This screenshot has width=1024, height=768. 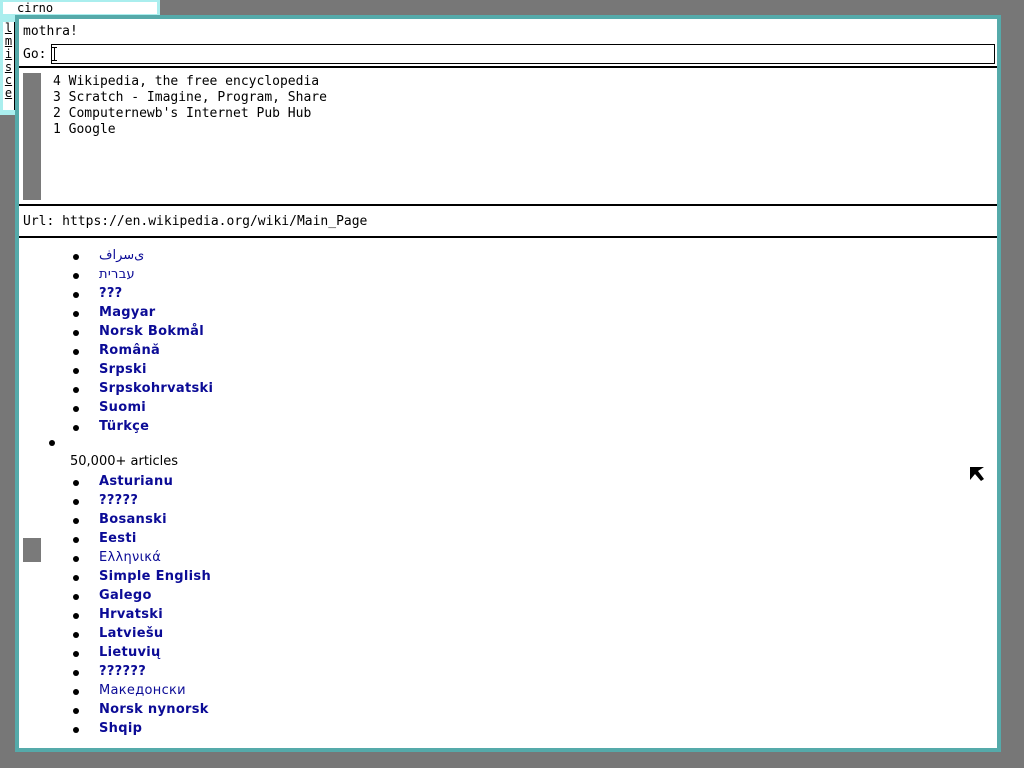 What do you see at coordinates (130, 652) in the screenshot?
I see `language-link: Lietuvių` at bounding box center [130, 652].